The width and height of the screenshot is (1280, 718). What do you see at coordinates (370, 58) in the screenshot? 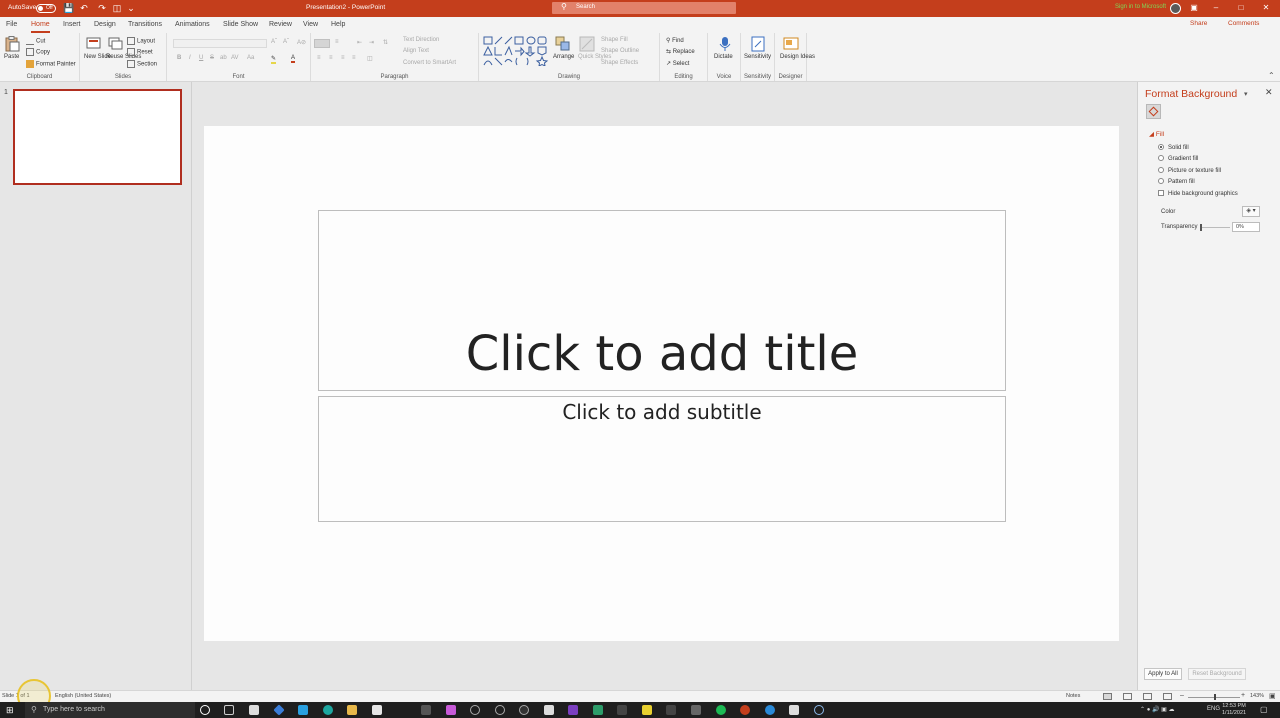
I see `columns-icon: ◫` at bounding box center [370, 58].